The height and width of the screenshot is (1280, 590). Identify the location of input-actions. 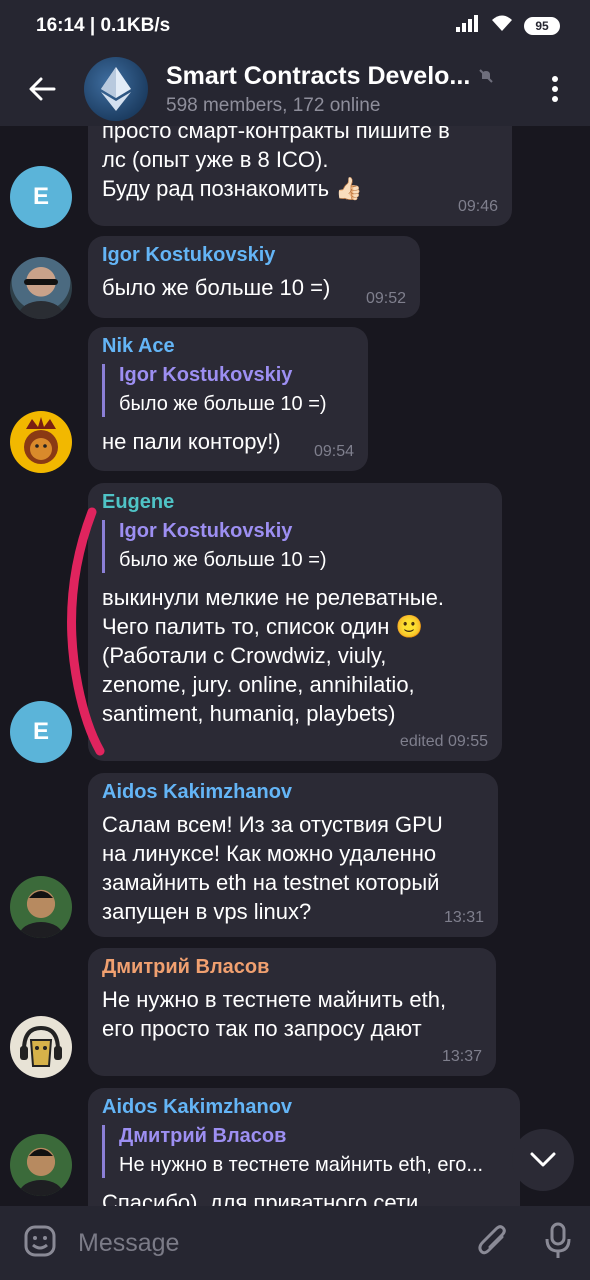
(524, 1243).